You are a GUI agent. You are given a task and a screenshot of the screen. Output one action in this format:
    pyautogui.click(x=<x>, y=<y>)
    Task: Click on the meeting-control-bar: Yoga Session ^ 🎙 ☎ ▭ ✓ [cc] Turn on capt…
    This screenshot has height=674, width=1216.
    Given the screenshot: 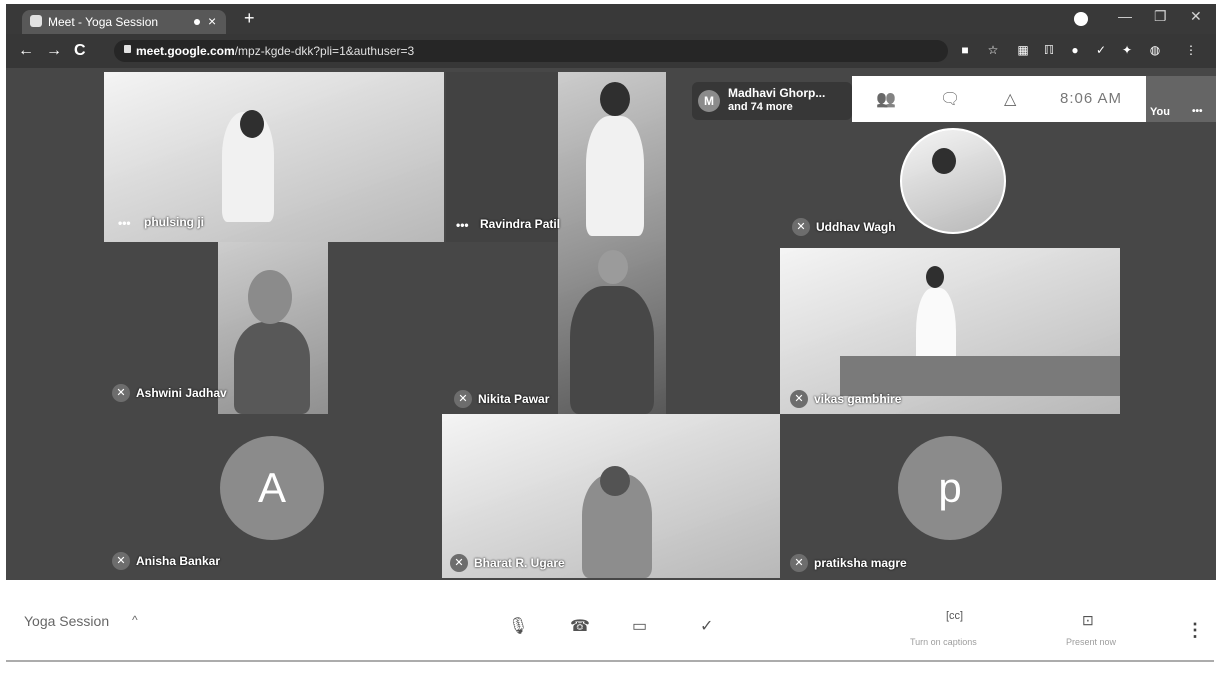 What is the action you would take?
    pyautogui.click(x=608, y=620)
    